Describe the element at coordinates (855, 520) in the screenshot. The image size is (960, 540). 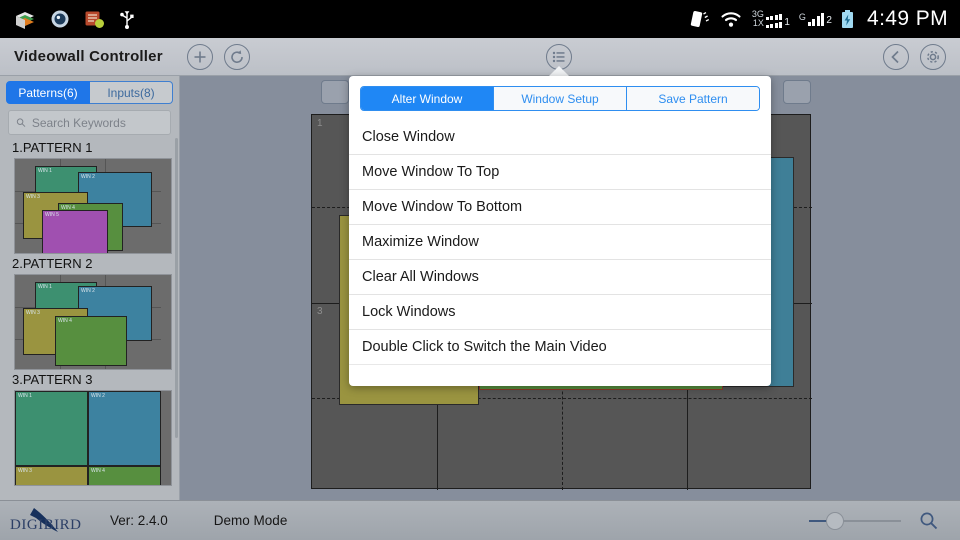
I see `zoom-slider` at that location.